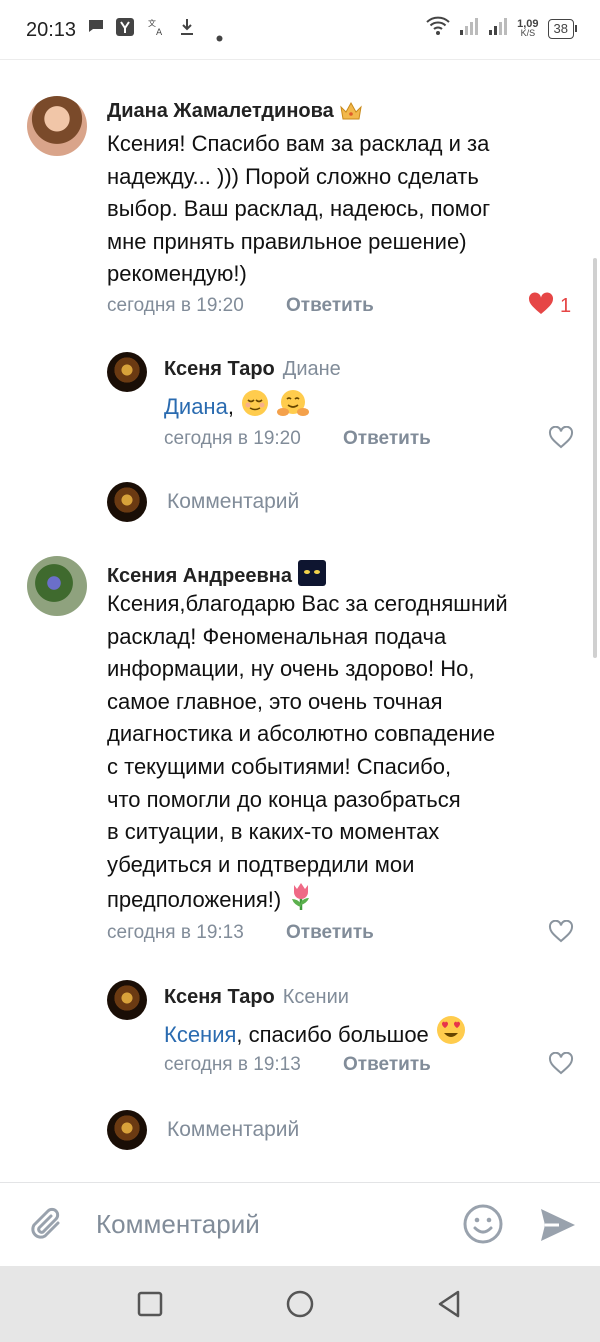  What do you see at coordinates (300, 30) in the screenshot?
I see `status-bar: 20:13 文A 1,09 K/S 38` at bounding box center [300, 30].